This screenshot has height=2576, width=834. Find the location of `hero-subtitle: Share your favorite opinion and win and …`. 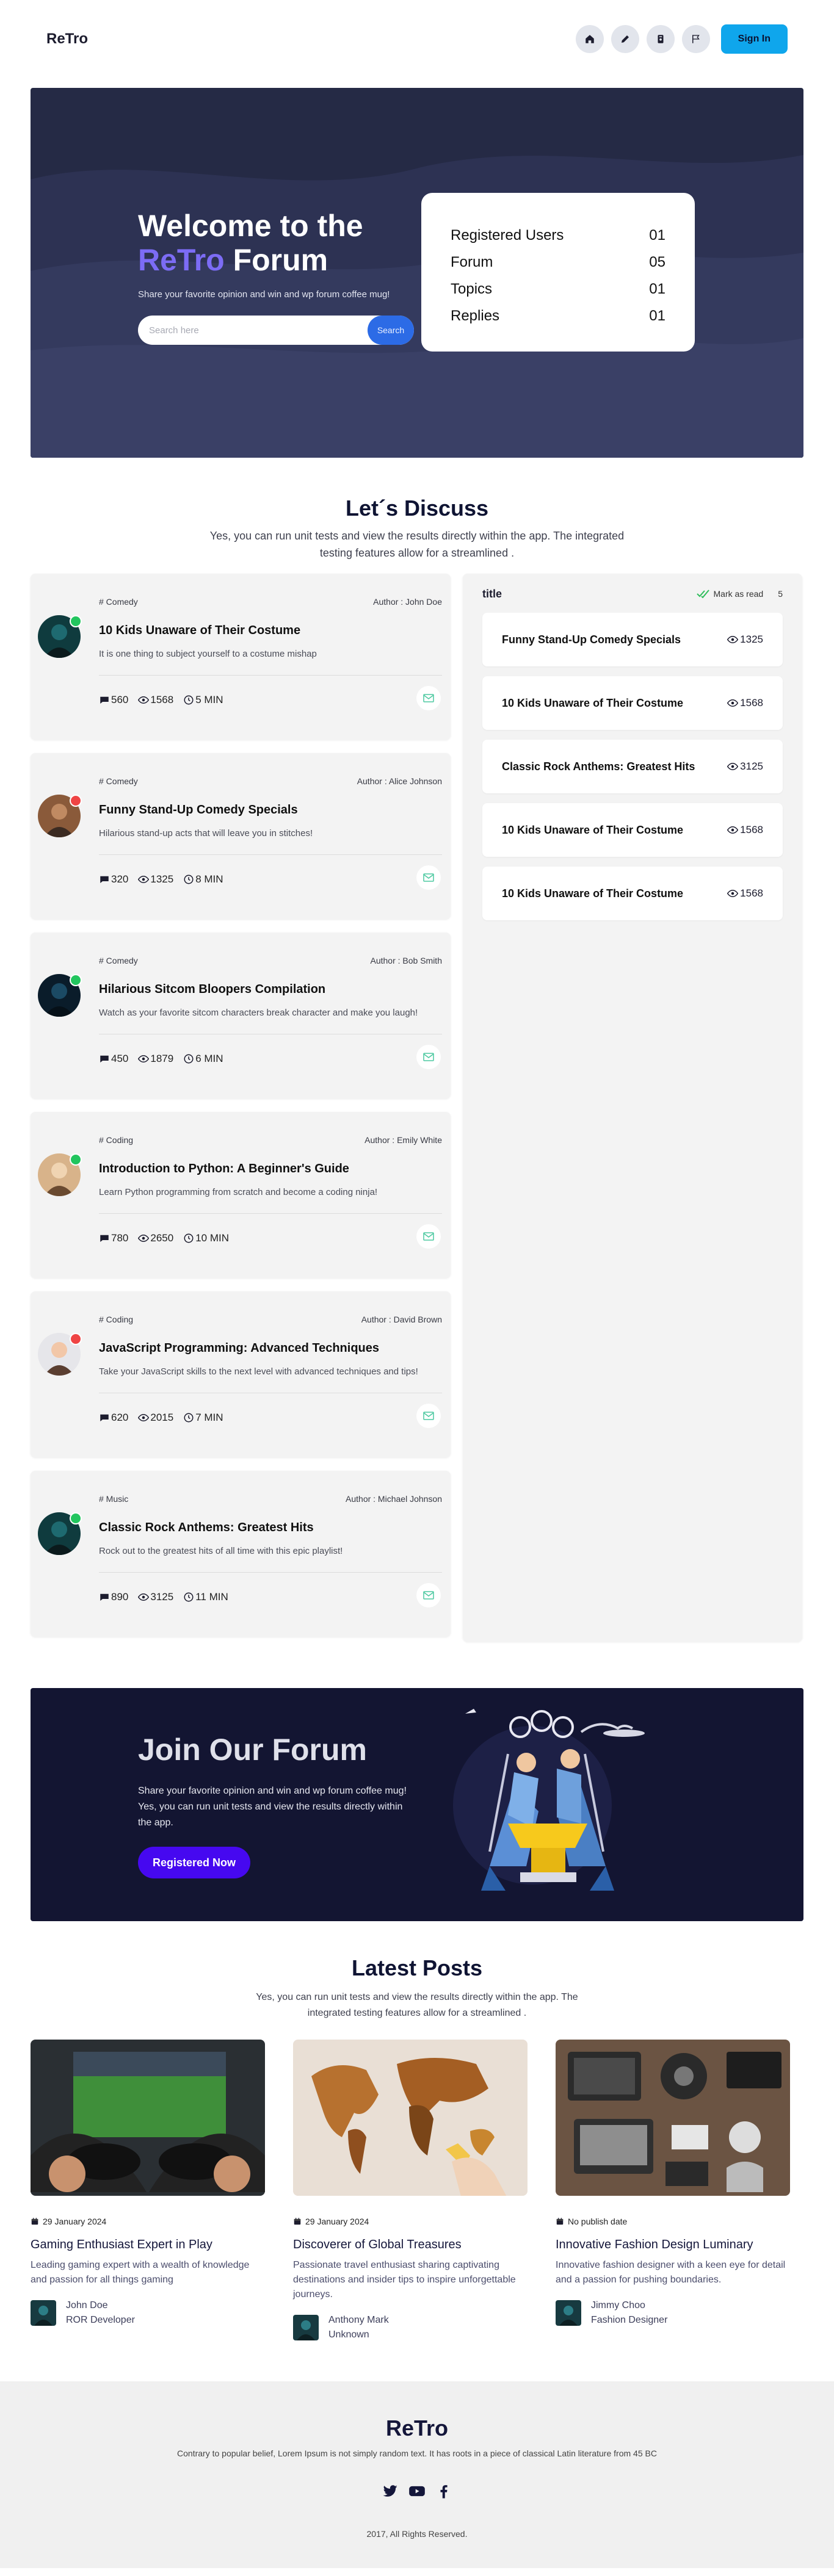

hero-subtitle: Share your favorite opinion and win and … is located at coordinates (264, 294).